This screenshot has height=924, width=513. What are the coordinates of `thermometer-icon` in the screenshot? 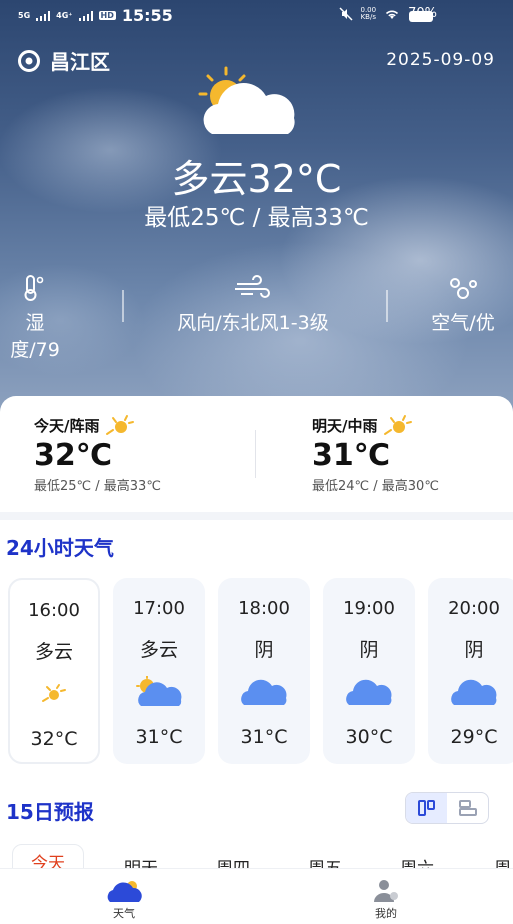 It's located at (34, 288).